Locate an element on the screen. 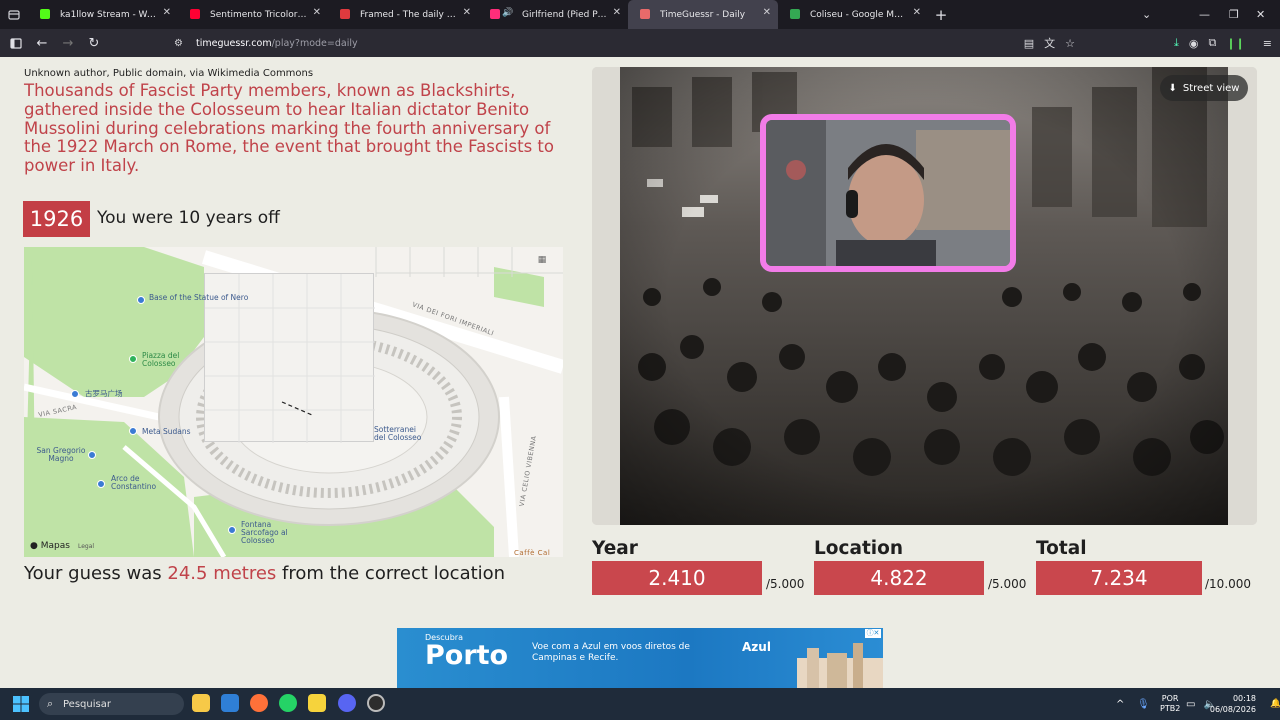  poi-fontana-sarcofago: Fontana Sarcofago al Colosseo is located at coordinates (271, 533).